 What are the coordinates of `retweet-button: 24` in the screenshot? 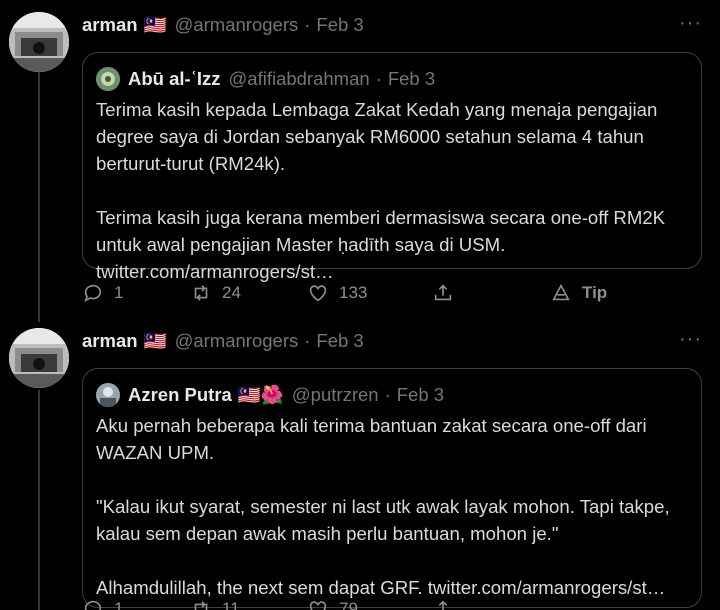 It's located at (215, 293).